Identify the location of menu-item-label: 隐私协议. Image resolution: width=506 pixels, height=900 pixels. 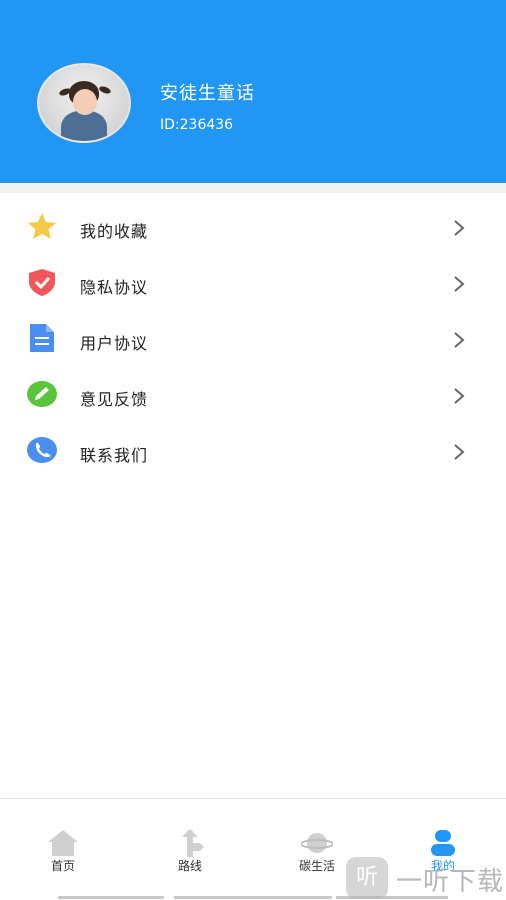
(114, 287).